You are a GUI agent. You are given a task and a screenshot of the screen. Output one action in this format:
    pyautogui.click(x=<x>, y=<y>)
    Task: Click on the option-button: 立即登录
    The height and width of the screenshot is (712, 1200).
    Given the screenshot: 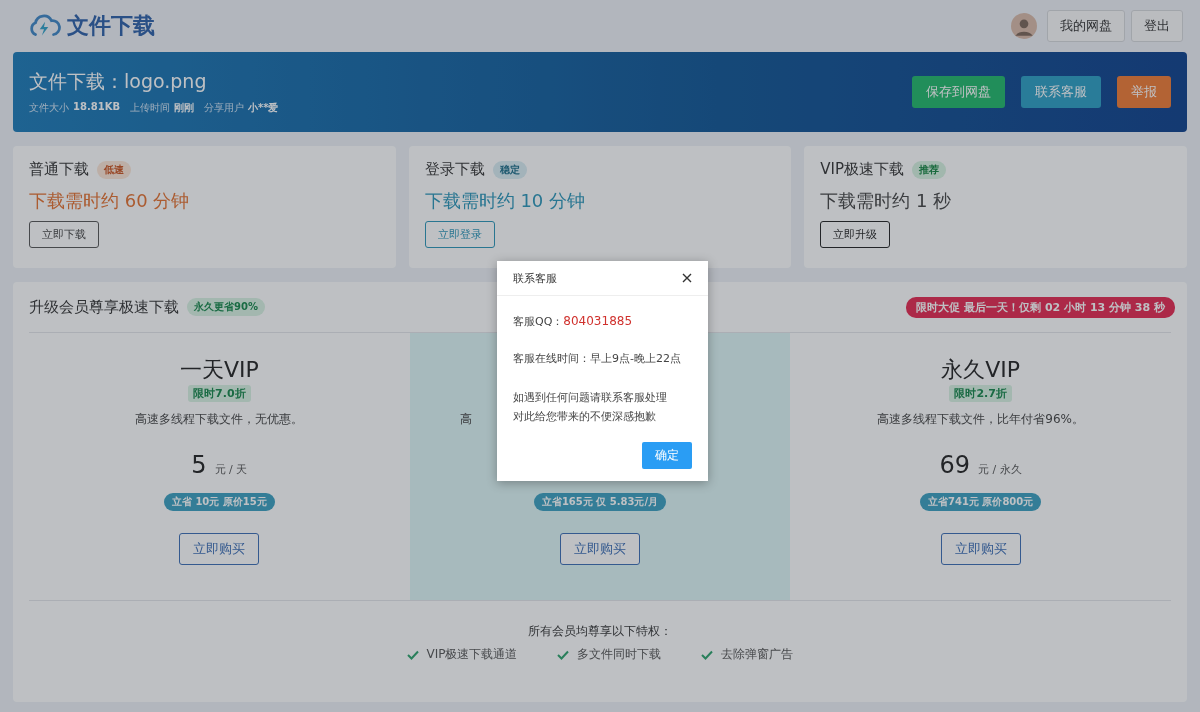 What is the action you would take?
    pyautogui.click(x=459, y=234)
    